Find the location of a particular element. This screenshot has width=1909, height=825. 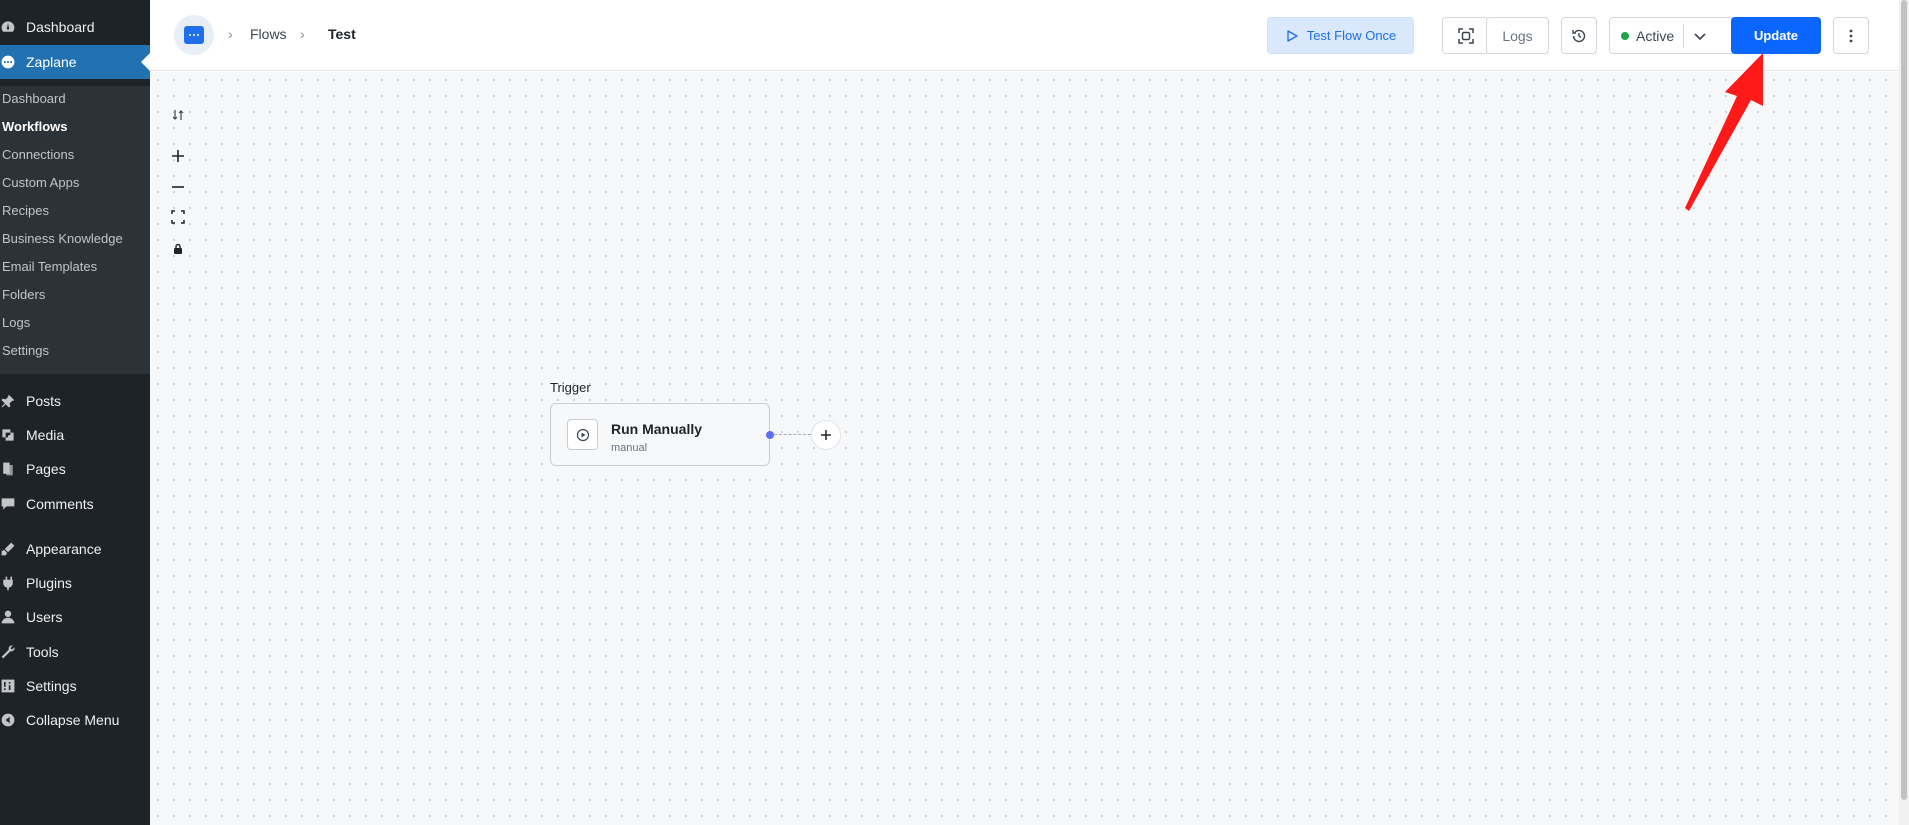

sidebar-item-dashboard: Dashboard is located at coordinates (75, 27).